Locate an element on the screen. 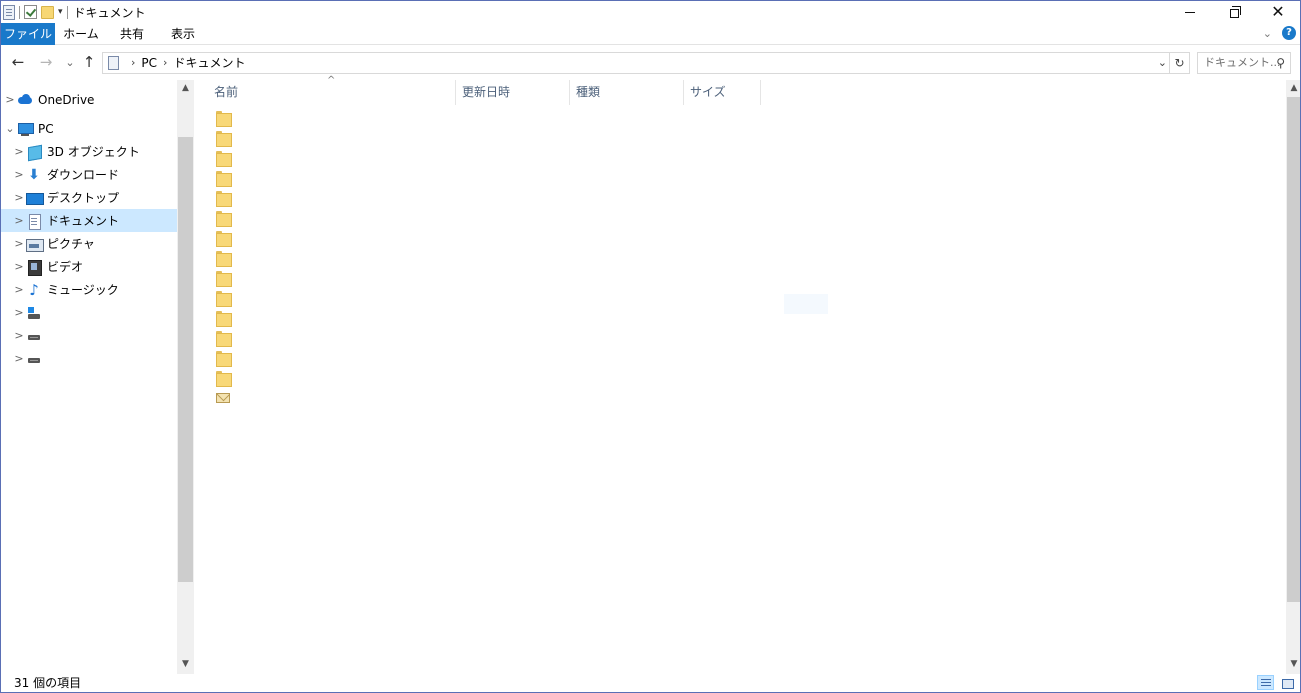  details-view-icon is located at coordinates (1265, 682).